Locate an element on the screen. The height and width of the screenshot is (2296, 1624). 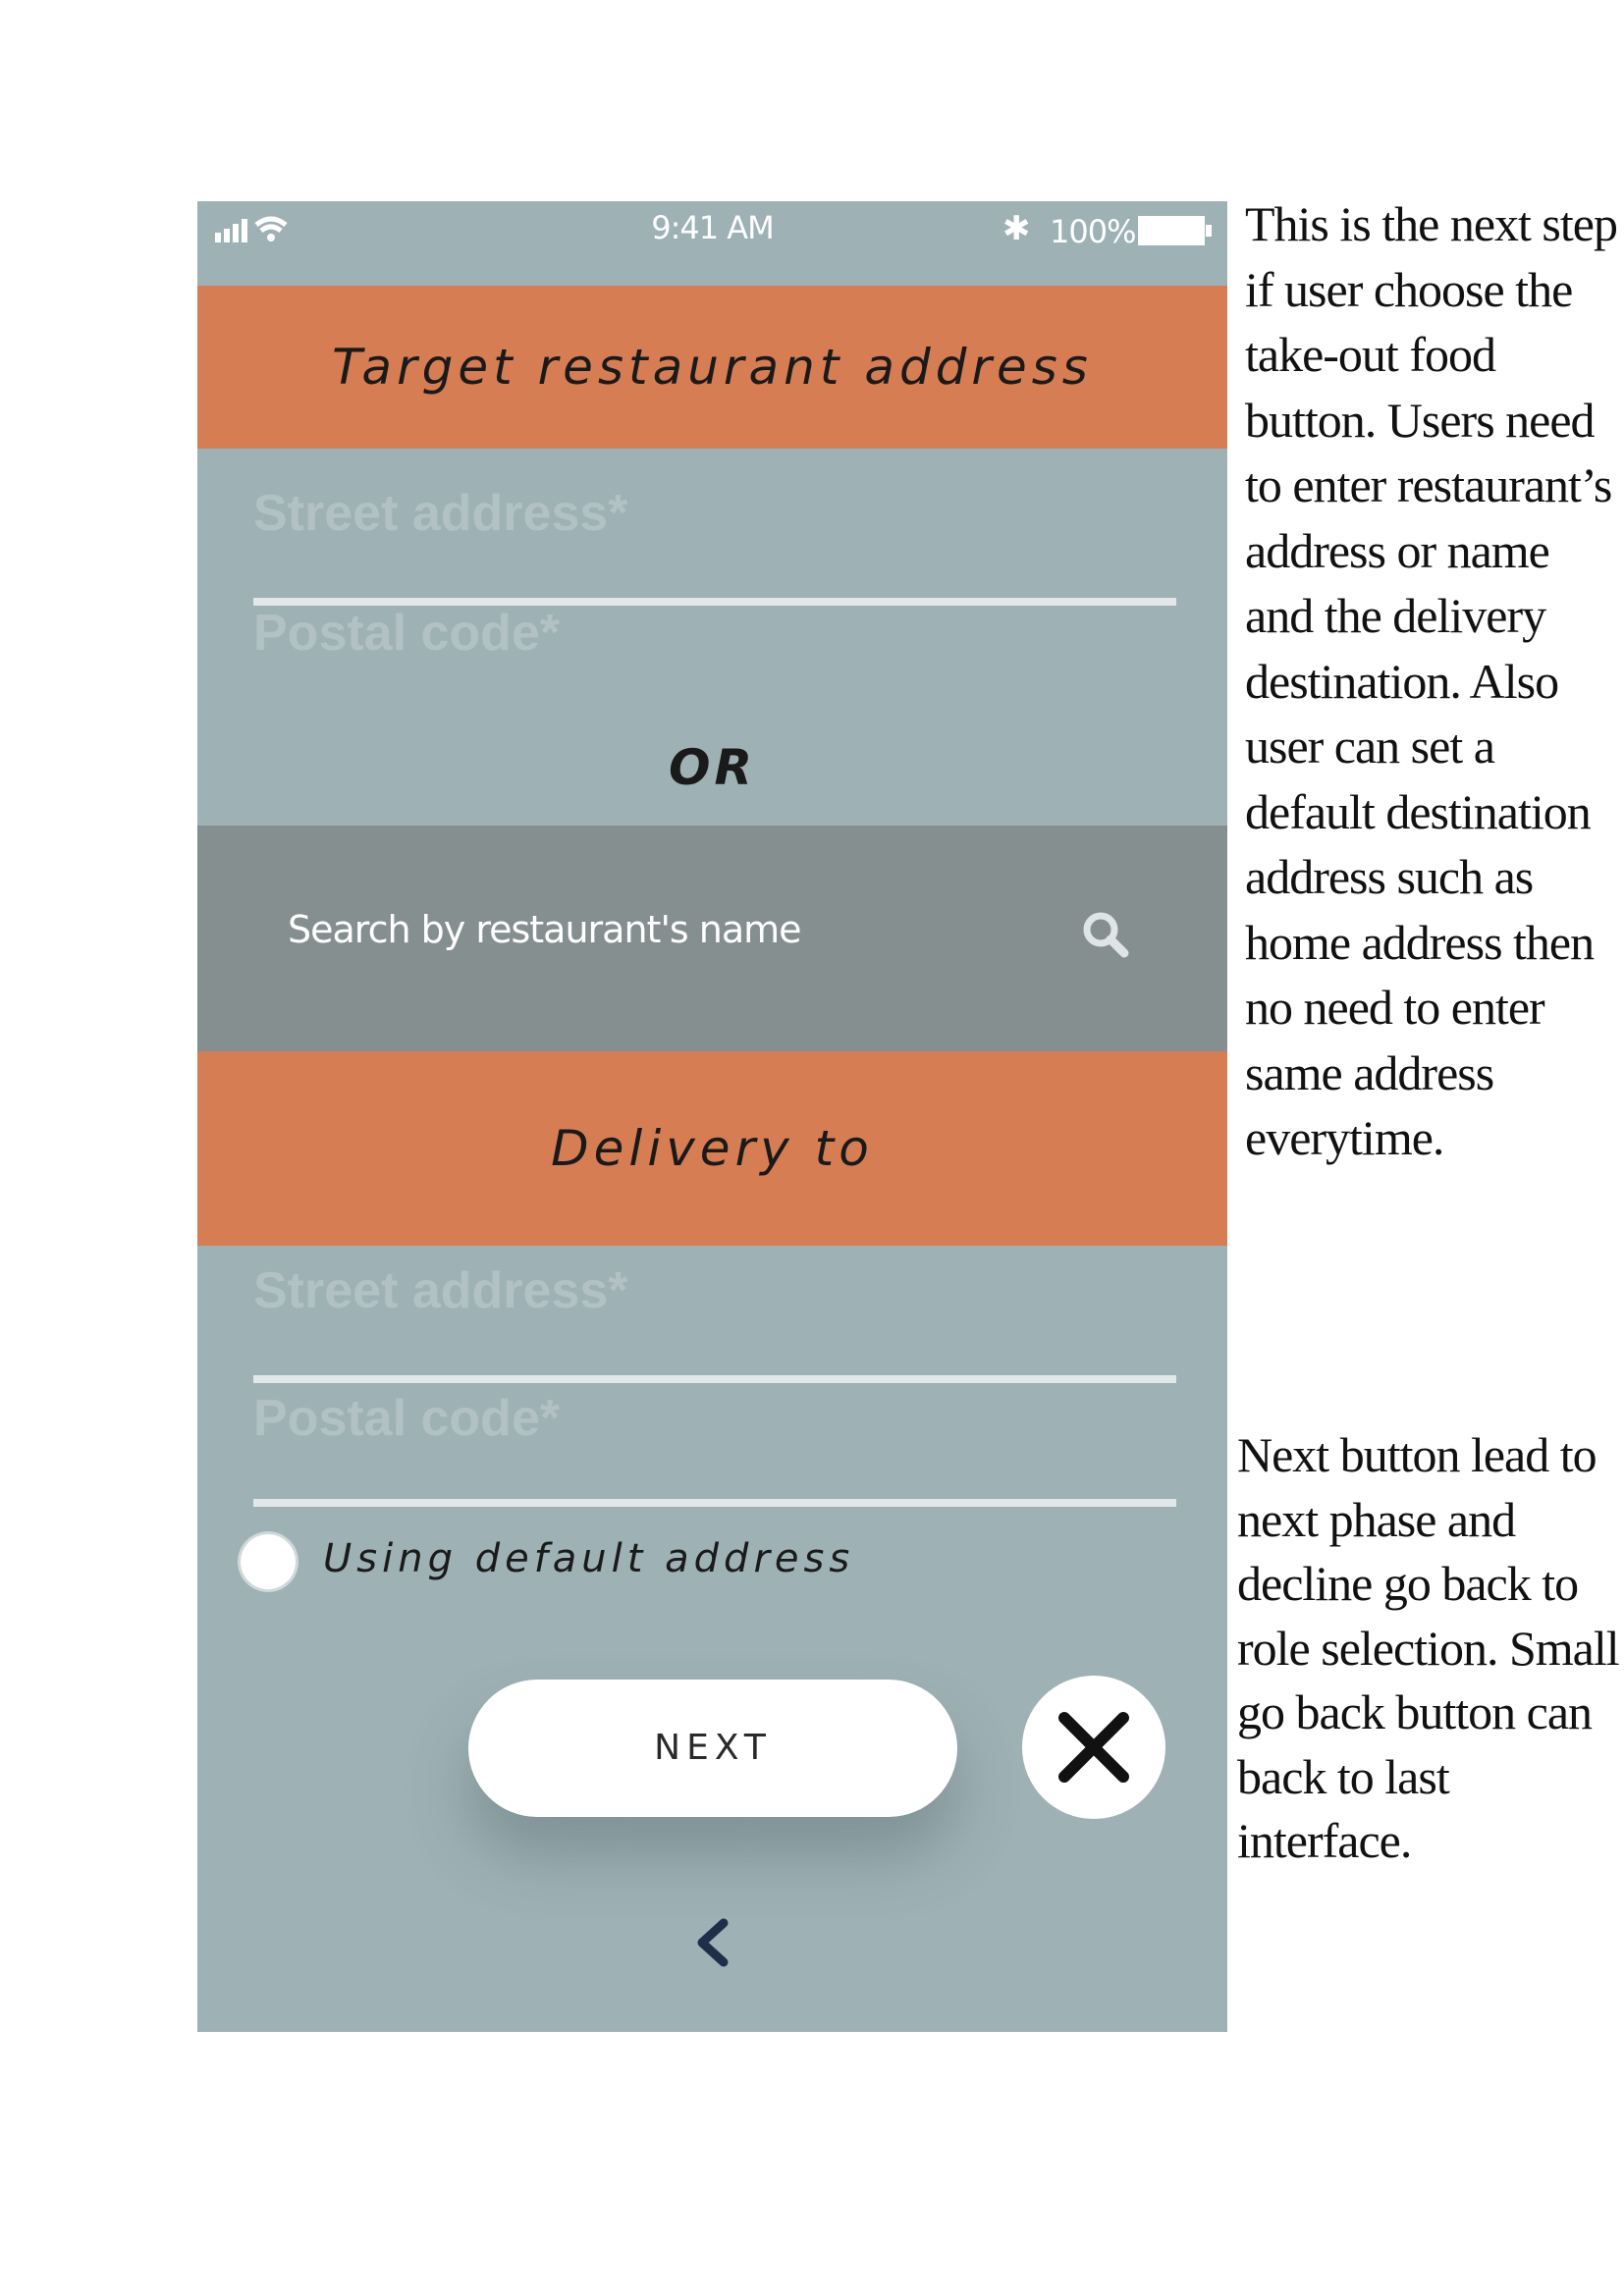
search-icon is located at coordinates (1105, 936).